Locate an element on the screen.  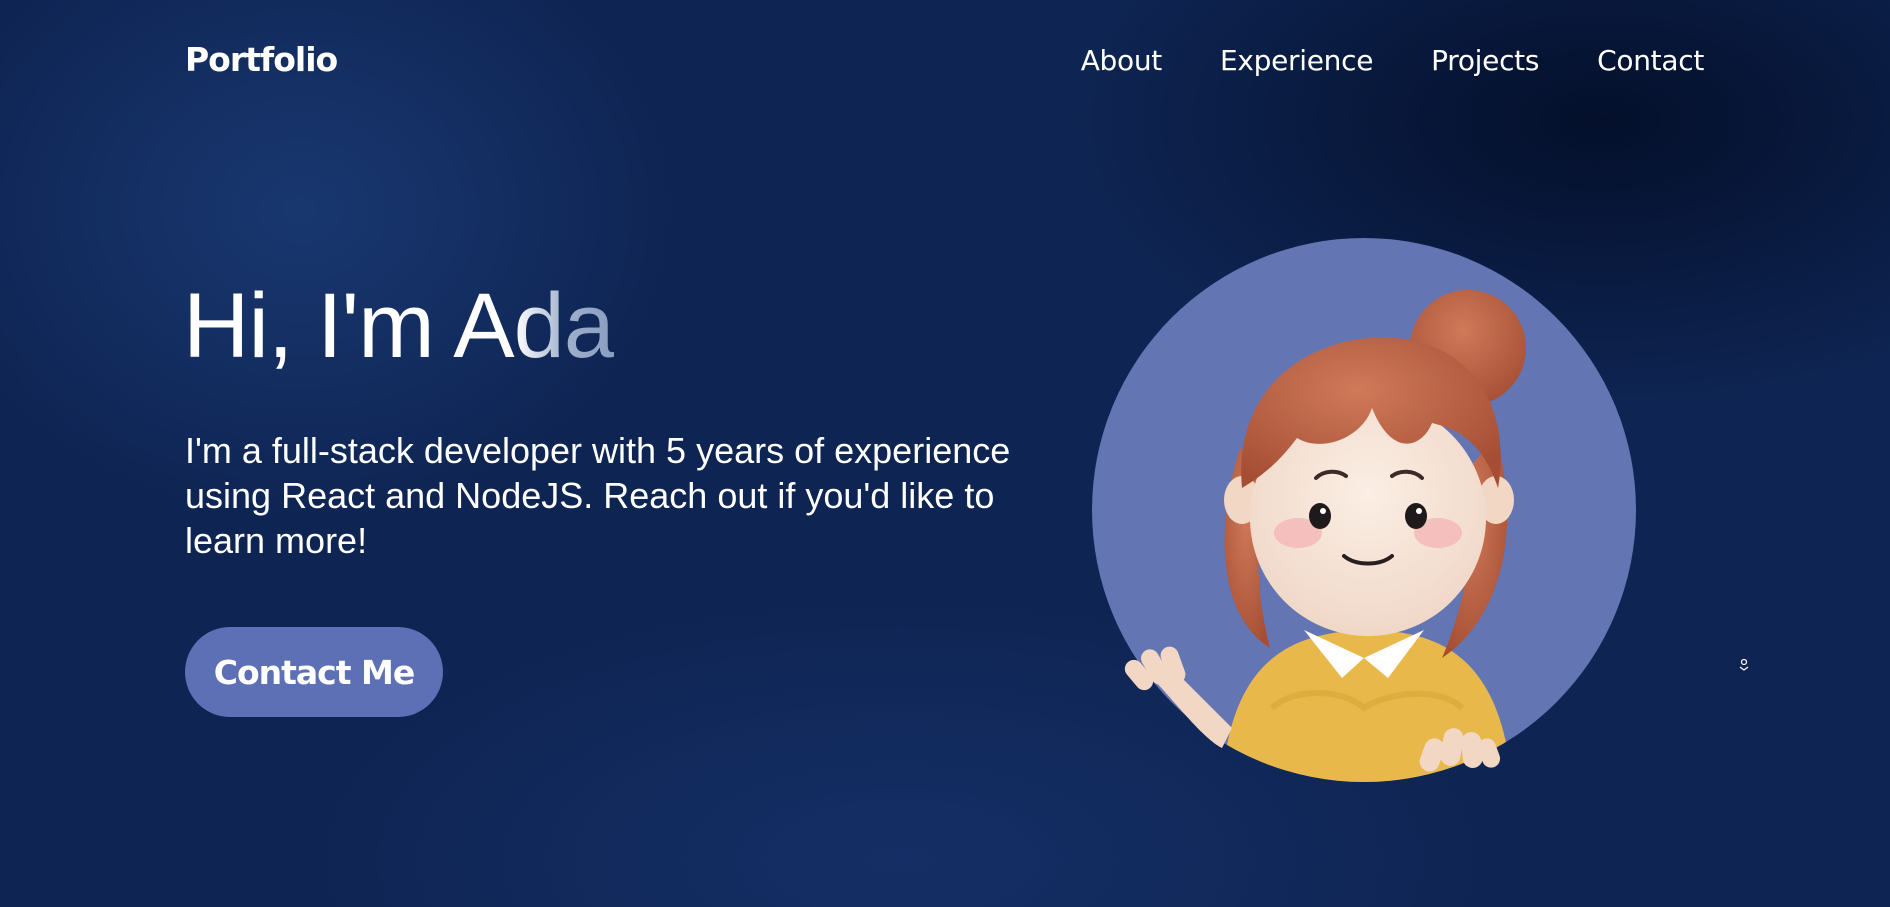
main-nav: About Experience Projects Contact is located at coordinates (1393, 60).